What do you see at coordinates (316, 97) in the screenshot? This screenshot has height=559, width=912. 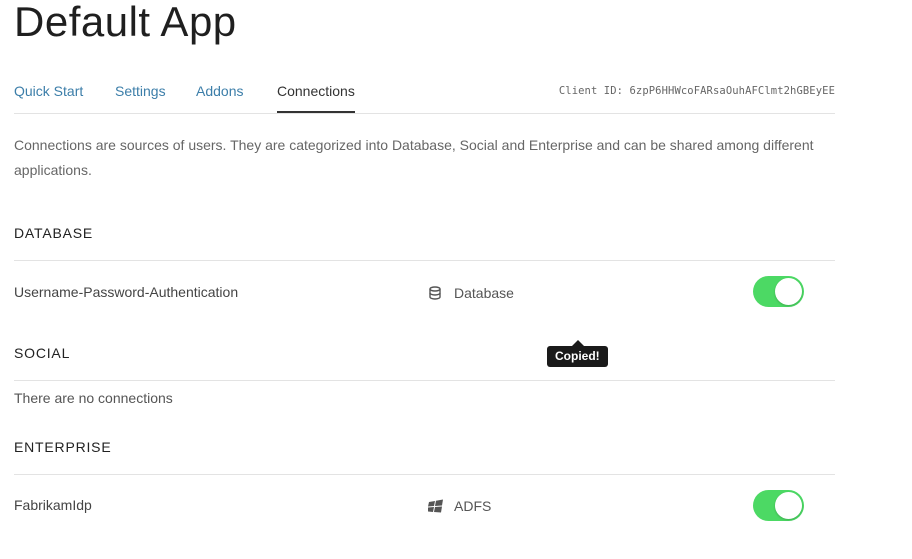 I see `tab-connections: Connections` at bounding box center [316, 97].